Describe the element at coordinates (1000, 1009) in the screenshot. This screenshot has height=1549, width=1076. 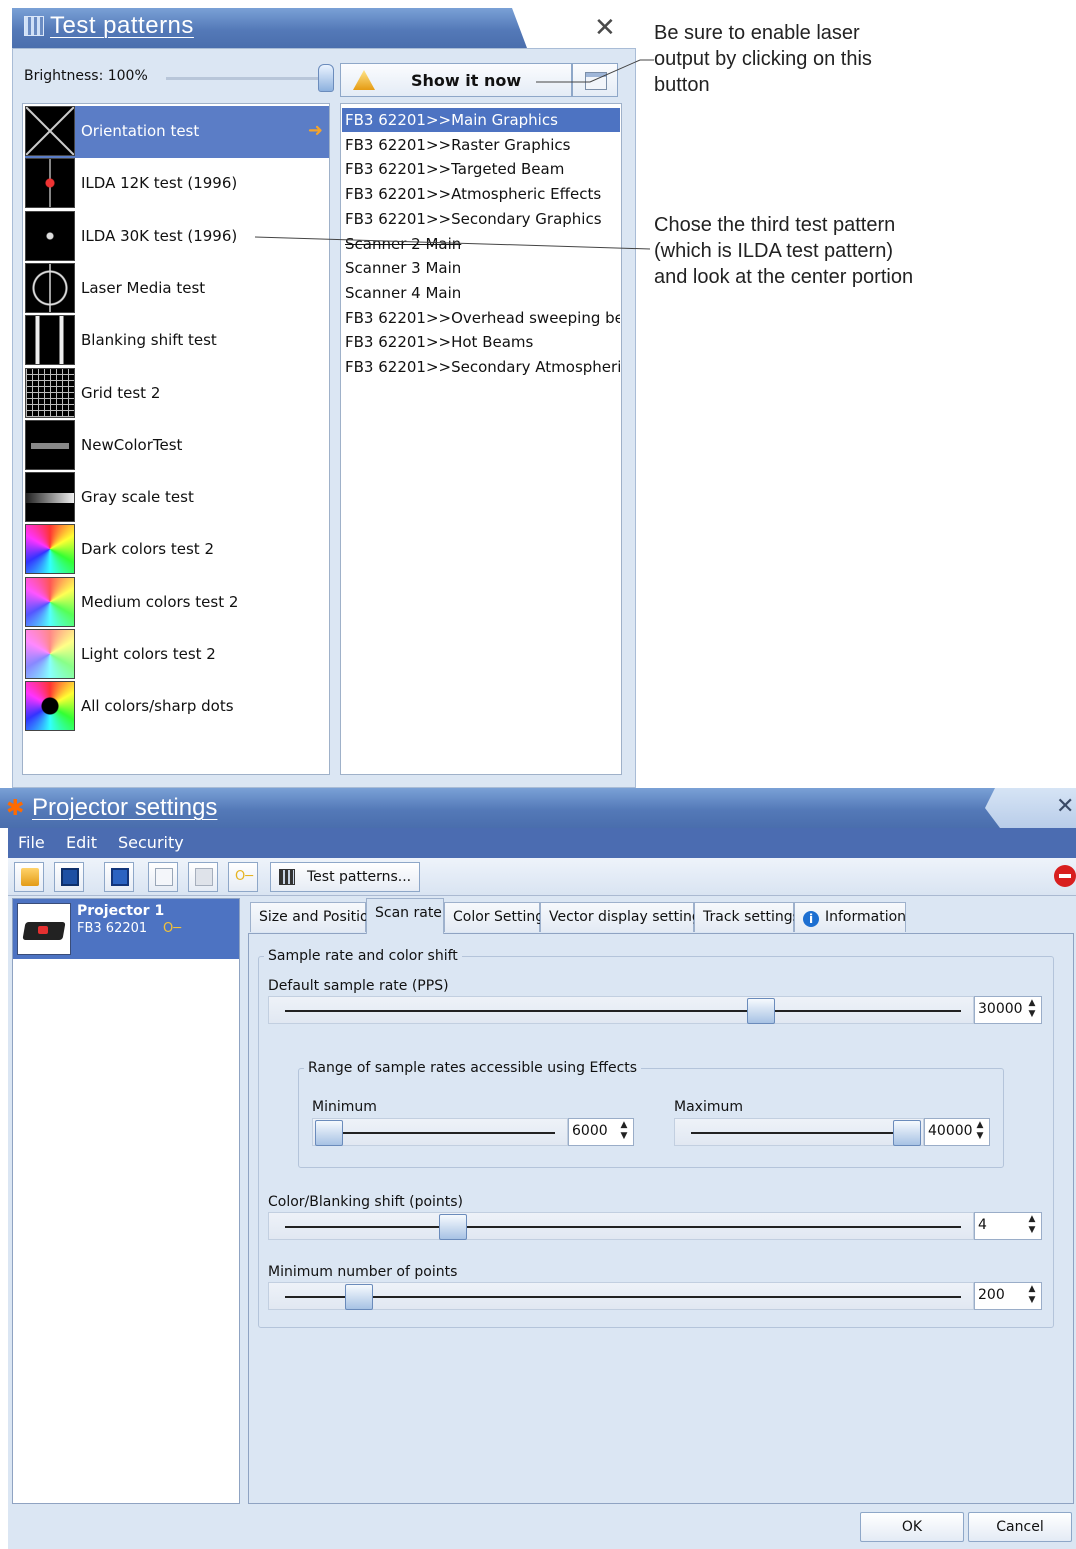
I see `default-sample-rate-value: 30000` at that location.